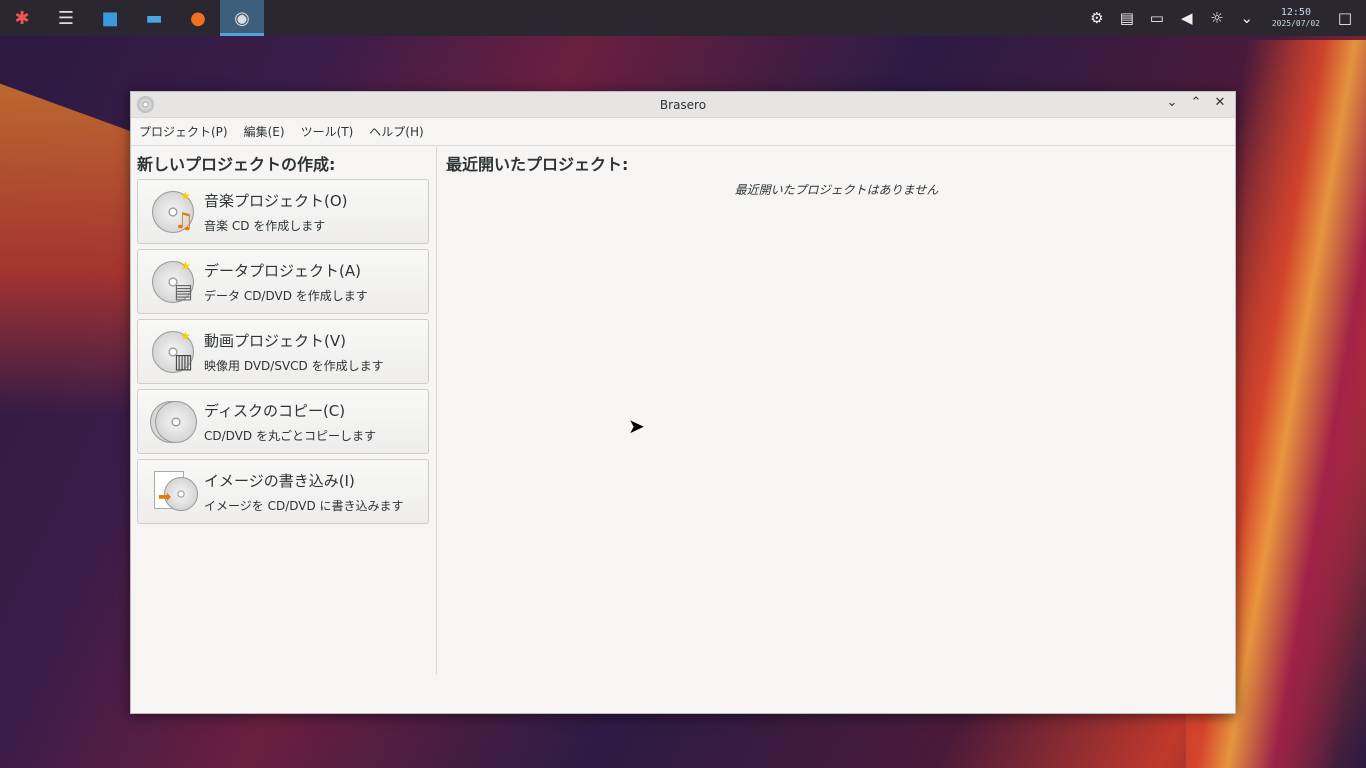  Describe the element at coordinates (283, 211) in the screenshot. I see `music-project-button: ★ ♫ 音楽プロジェクト(O) 音楽 CD を作成します` at that location.